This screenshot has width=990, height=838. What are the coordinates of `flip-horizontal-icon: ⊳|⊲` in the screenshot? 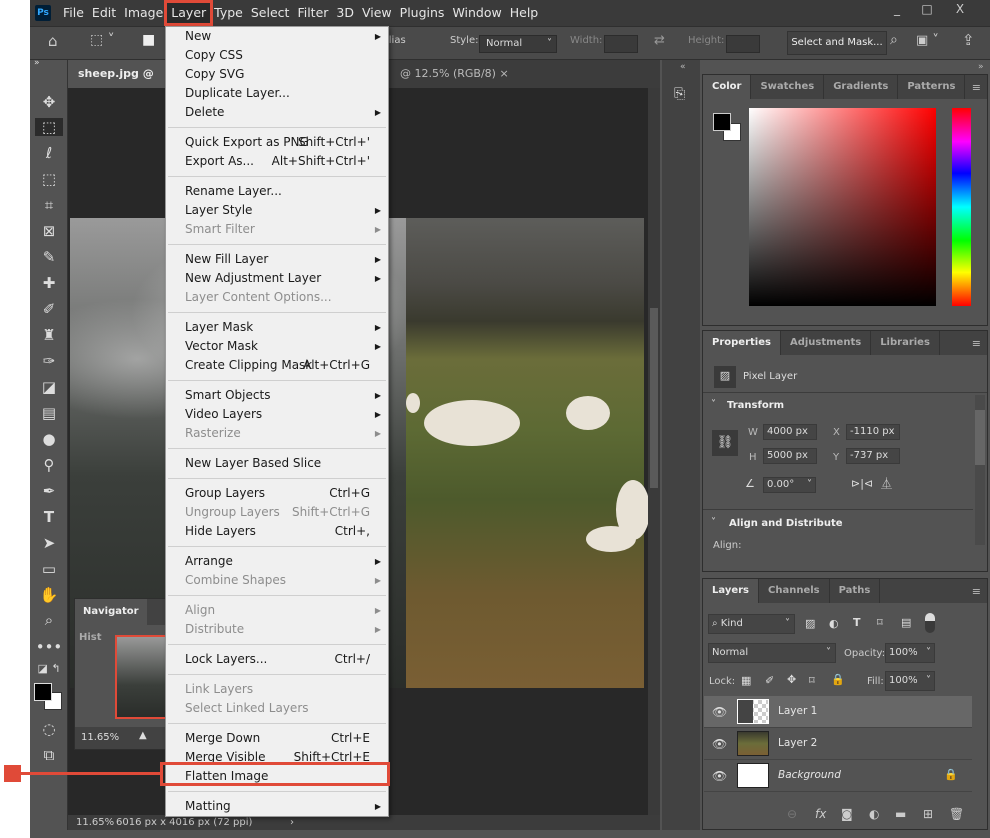 It's located at (862, 483).